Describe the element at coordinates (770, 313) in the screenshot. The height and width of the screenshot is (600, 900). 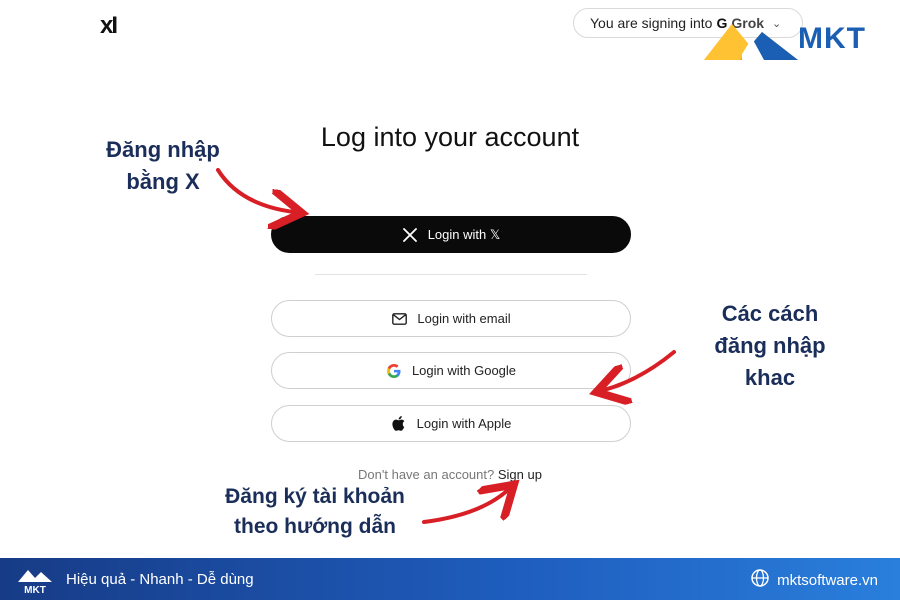
I see `annotation-line: Các cách` at that location.